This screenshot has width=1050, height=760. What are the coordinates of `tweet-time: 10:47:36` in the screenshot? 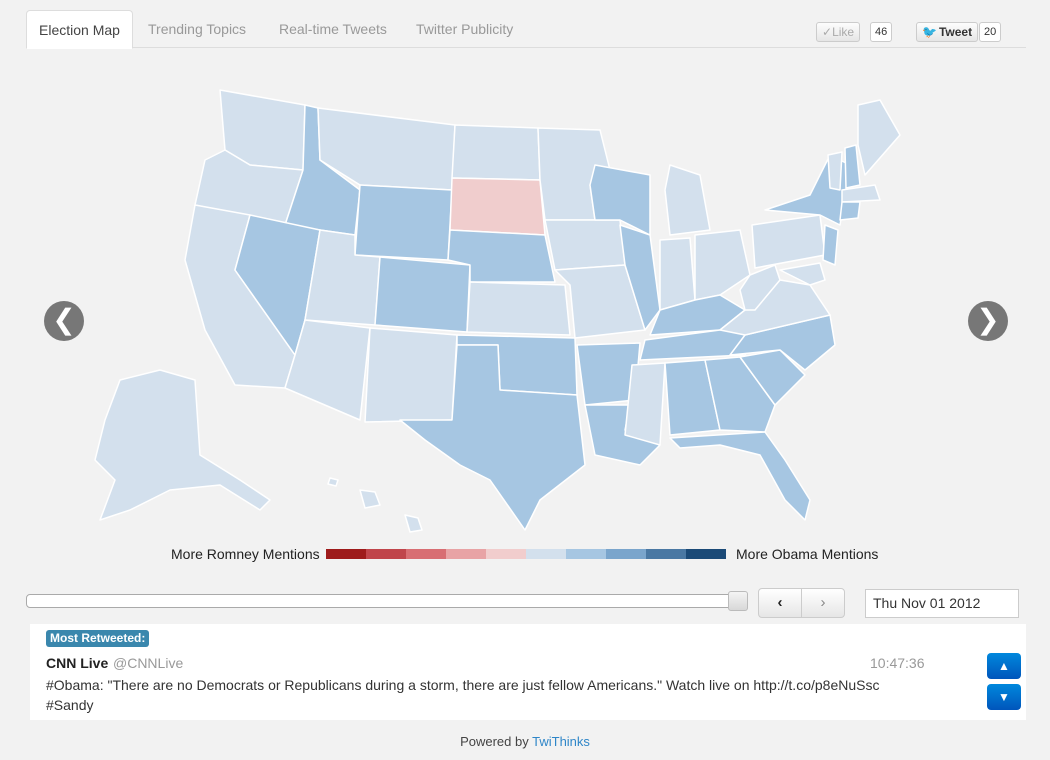 It's located at (897, 663).